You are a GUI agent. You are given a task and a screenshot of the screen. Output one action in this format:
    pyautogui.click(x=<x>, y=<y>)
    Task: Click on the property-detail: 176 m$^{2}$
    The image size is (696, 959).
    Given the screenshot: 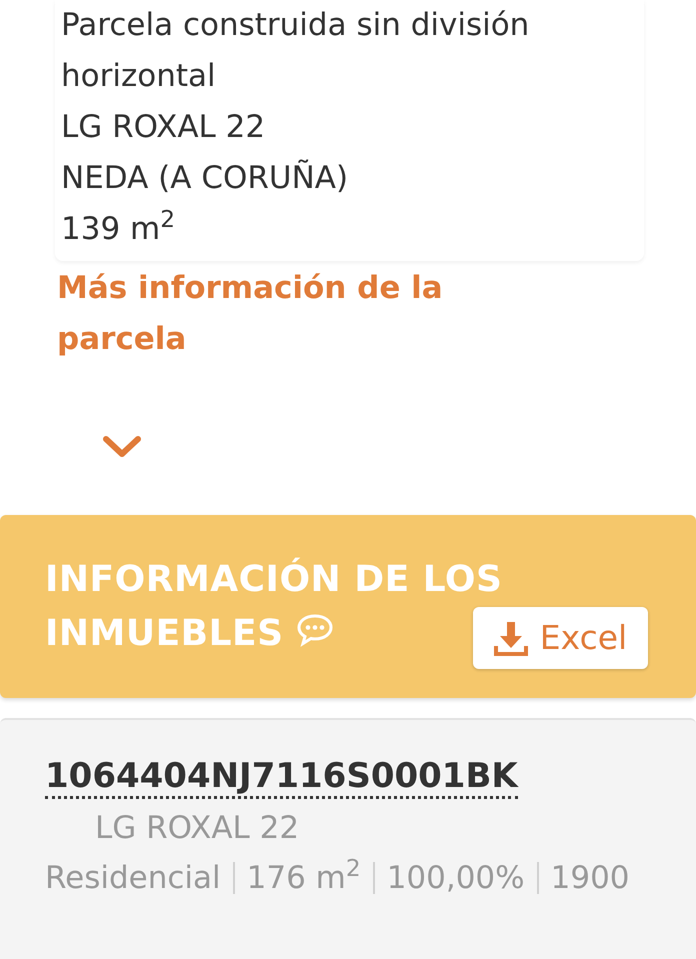 What is the action you would take?
    pyautogui.click(x=303, y=876)
    